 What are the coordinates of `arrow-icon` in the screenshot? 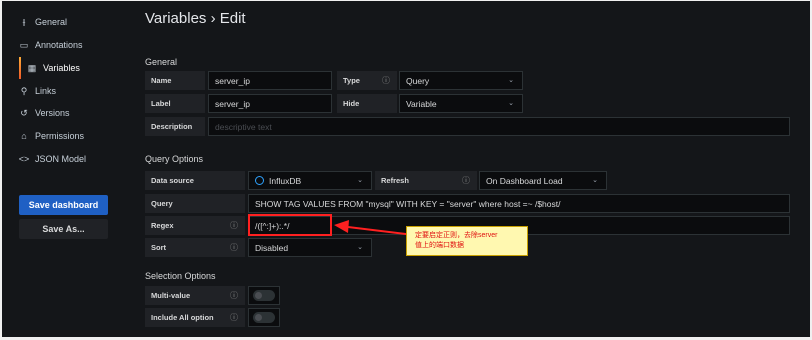 It's located at (374, 228).